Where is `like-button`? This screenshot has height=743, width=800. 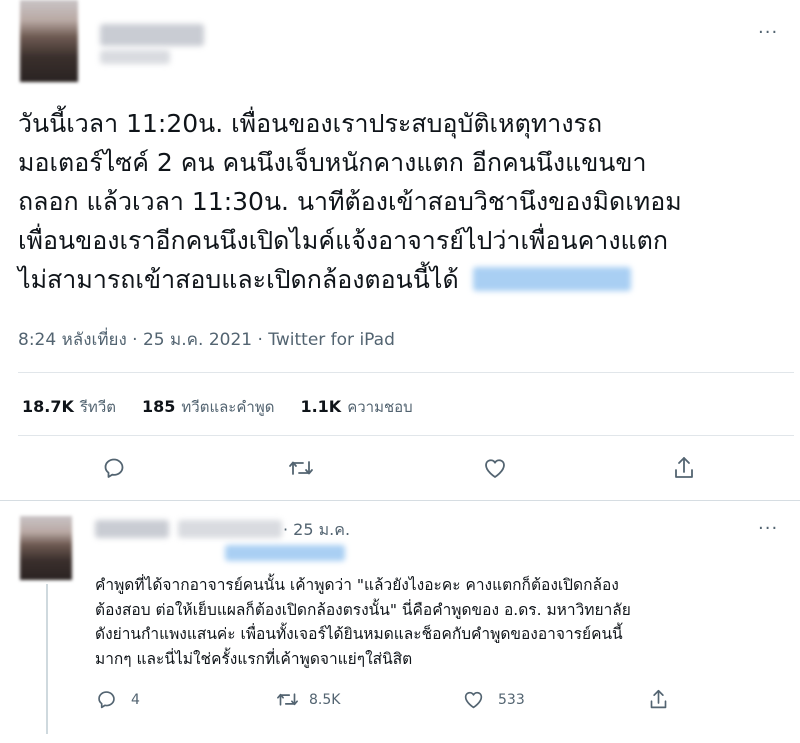 like-button is located at coordinates (495, 468).